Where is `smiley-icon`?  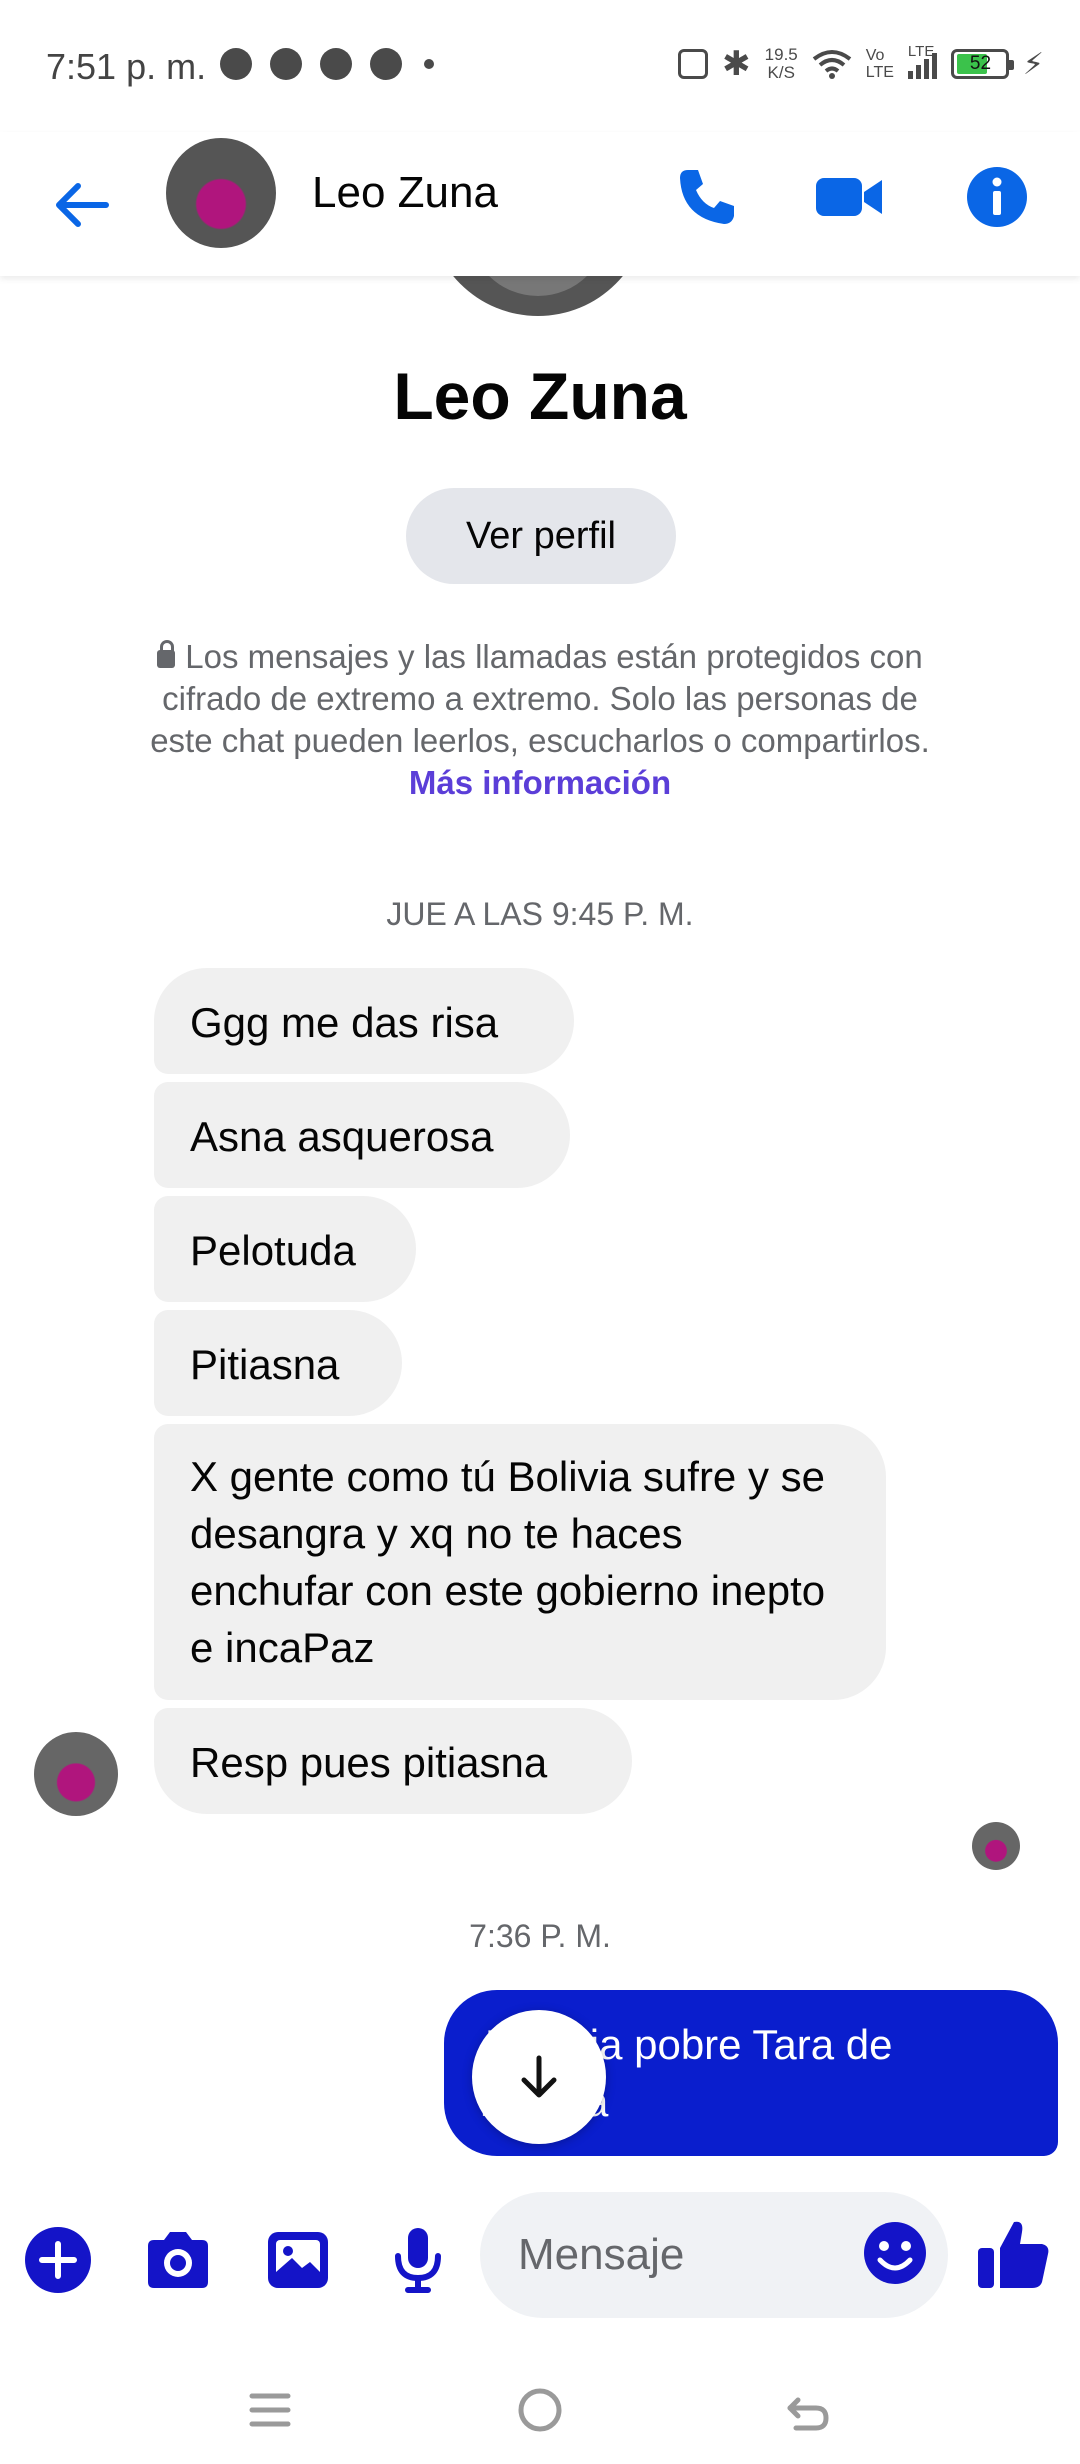 smiley-icon is located at coordinates (895, 2253).